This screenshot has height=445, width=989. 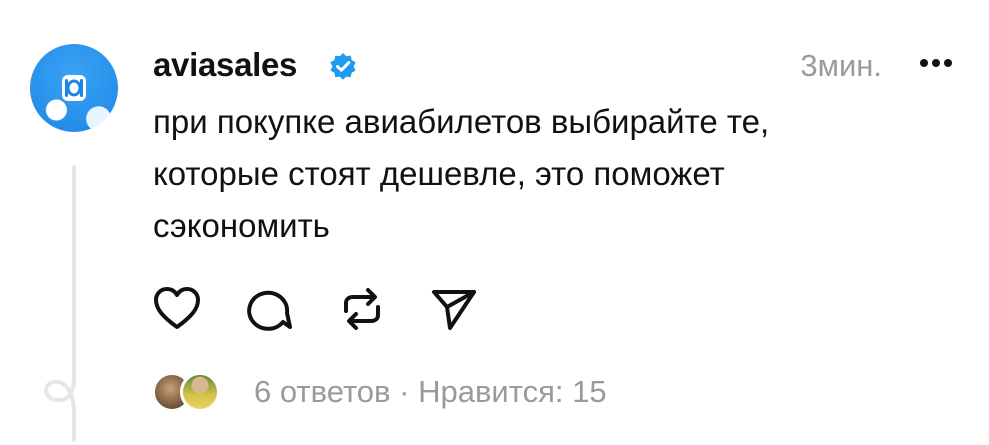 What do you see at coordinates (200, 392) in the screenshot?
I see `reply-avatar` at bounding box center [200, 392].